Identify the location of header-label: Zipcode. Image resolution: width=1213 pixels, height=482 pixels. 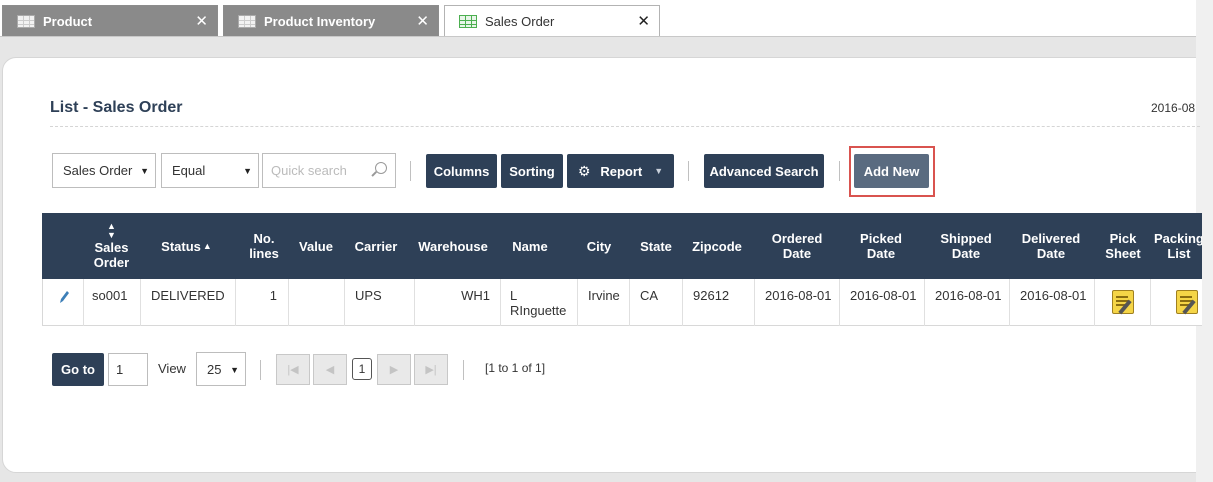
(717, 246).